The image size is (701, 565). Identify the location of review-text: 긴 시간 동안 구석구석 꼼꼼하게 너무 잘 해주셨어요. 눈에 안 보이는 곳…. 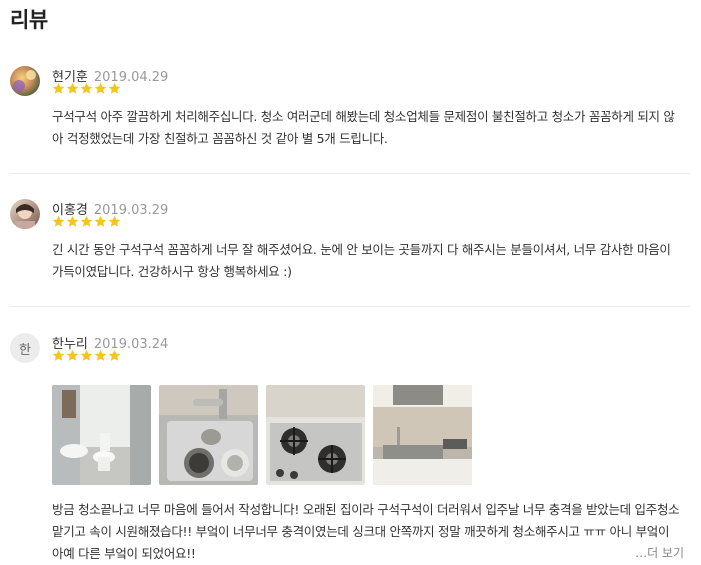
(361, 260).